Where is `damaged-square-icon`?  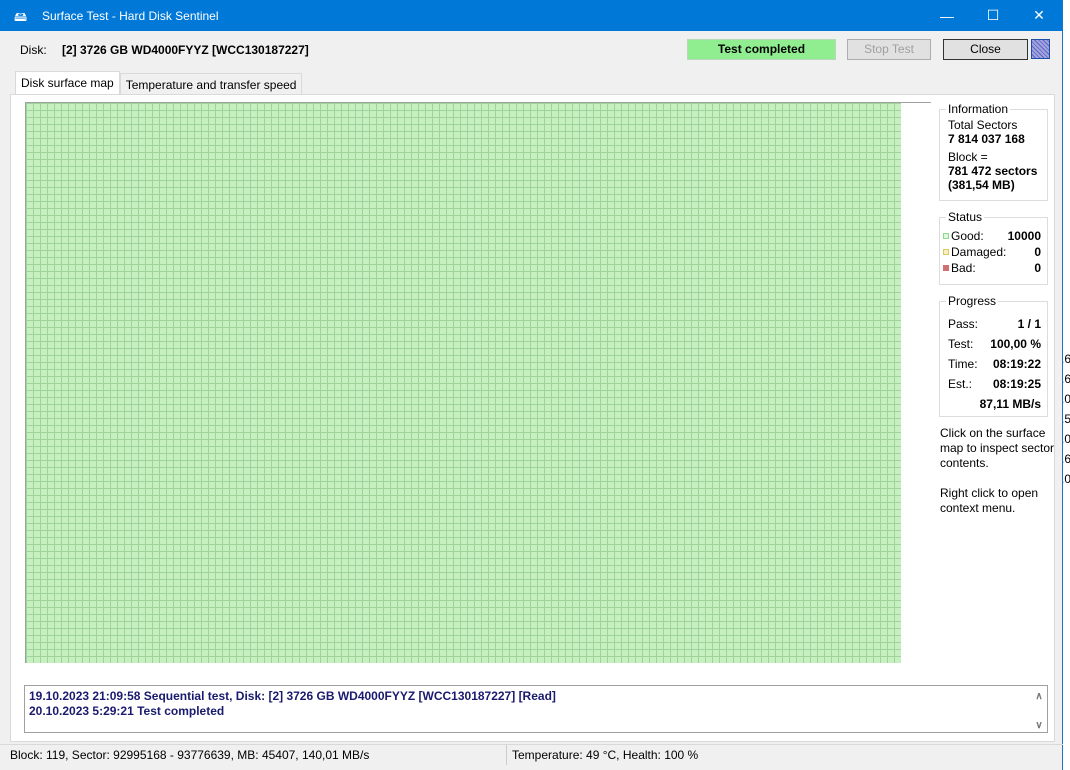
damaged-square-icon is located at coordinates (946, 252).